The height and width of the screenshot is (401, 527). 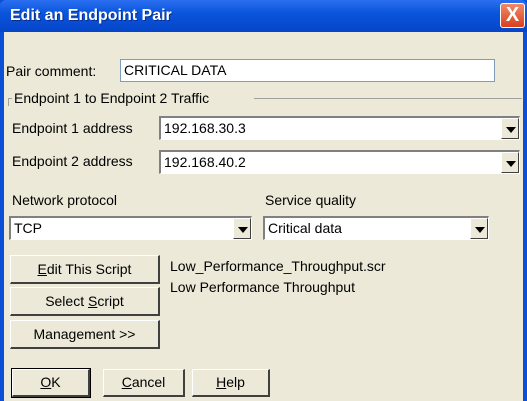 I want to click on select-script-button: Select Script, so click(x=85, y=301).